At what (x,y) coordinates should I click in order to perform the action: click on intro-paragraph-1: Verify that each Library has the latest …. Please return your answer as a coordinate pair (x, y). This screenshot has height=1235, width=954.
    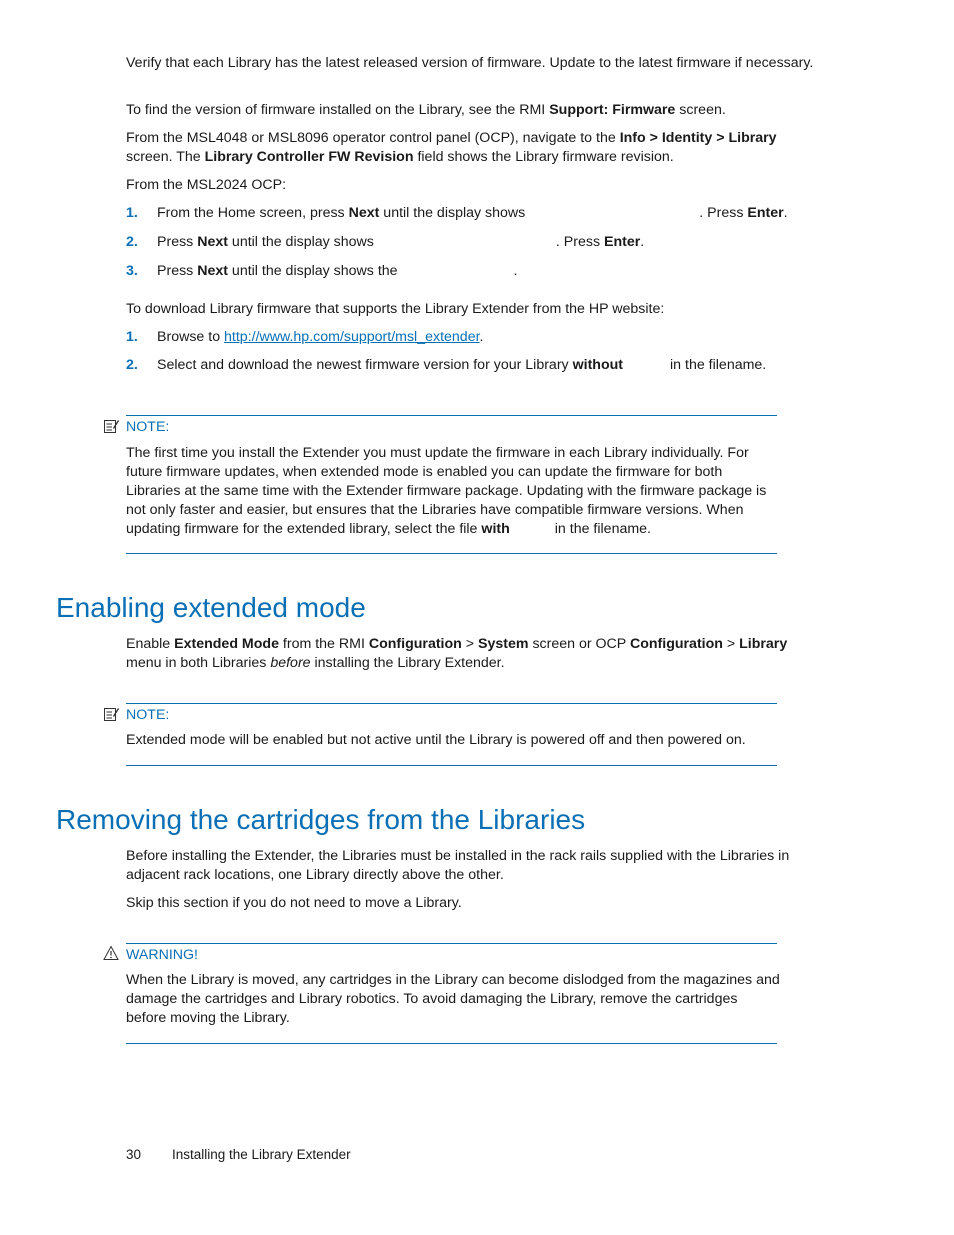
    Looking at the image, I should click on (470, 63).